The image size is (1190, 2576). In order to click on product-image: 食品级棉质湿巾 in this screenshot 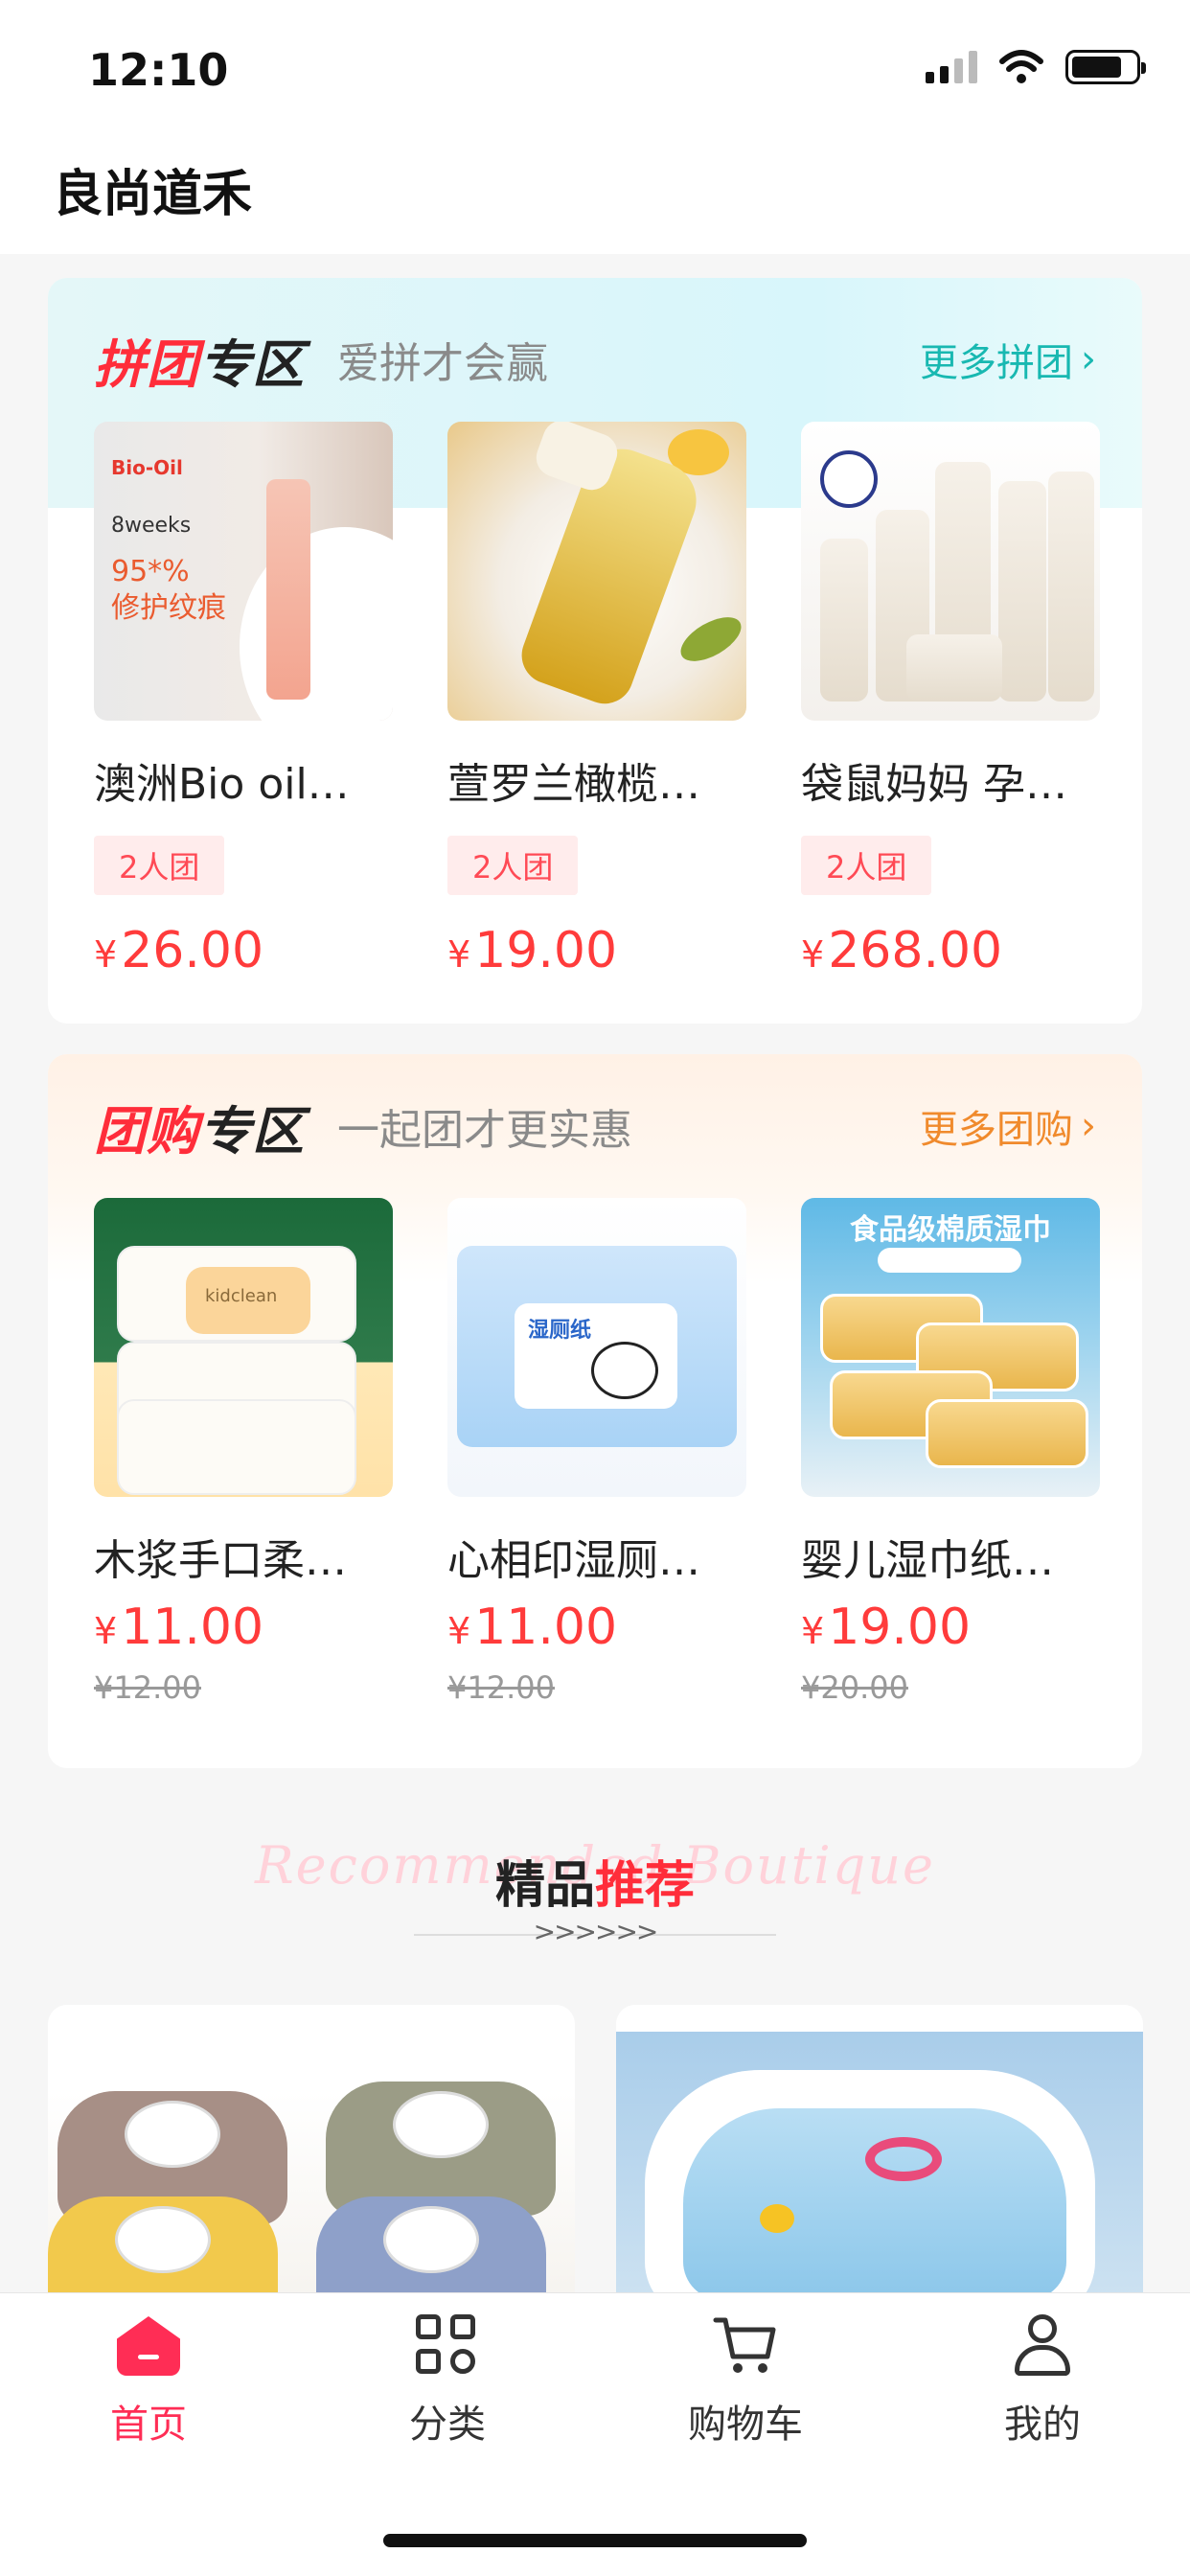, I will do `click(951, 1347)`.